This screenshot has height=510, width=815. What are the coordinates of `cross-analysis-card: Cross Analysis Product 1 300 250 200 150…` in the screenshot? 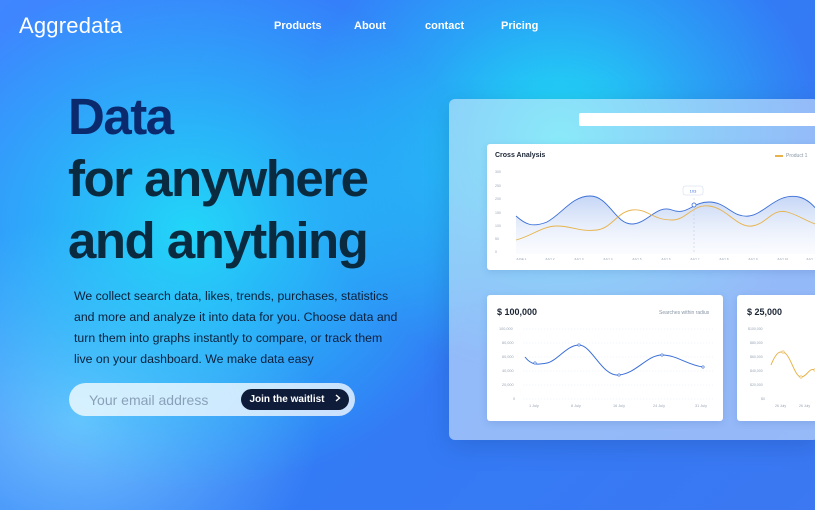 It's located at (651, 207).